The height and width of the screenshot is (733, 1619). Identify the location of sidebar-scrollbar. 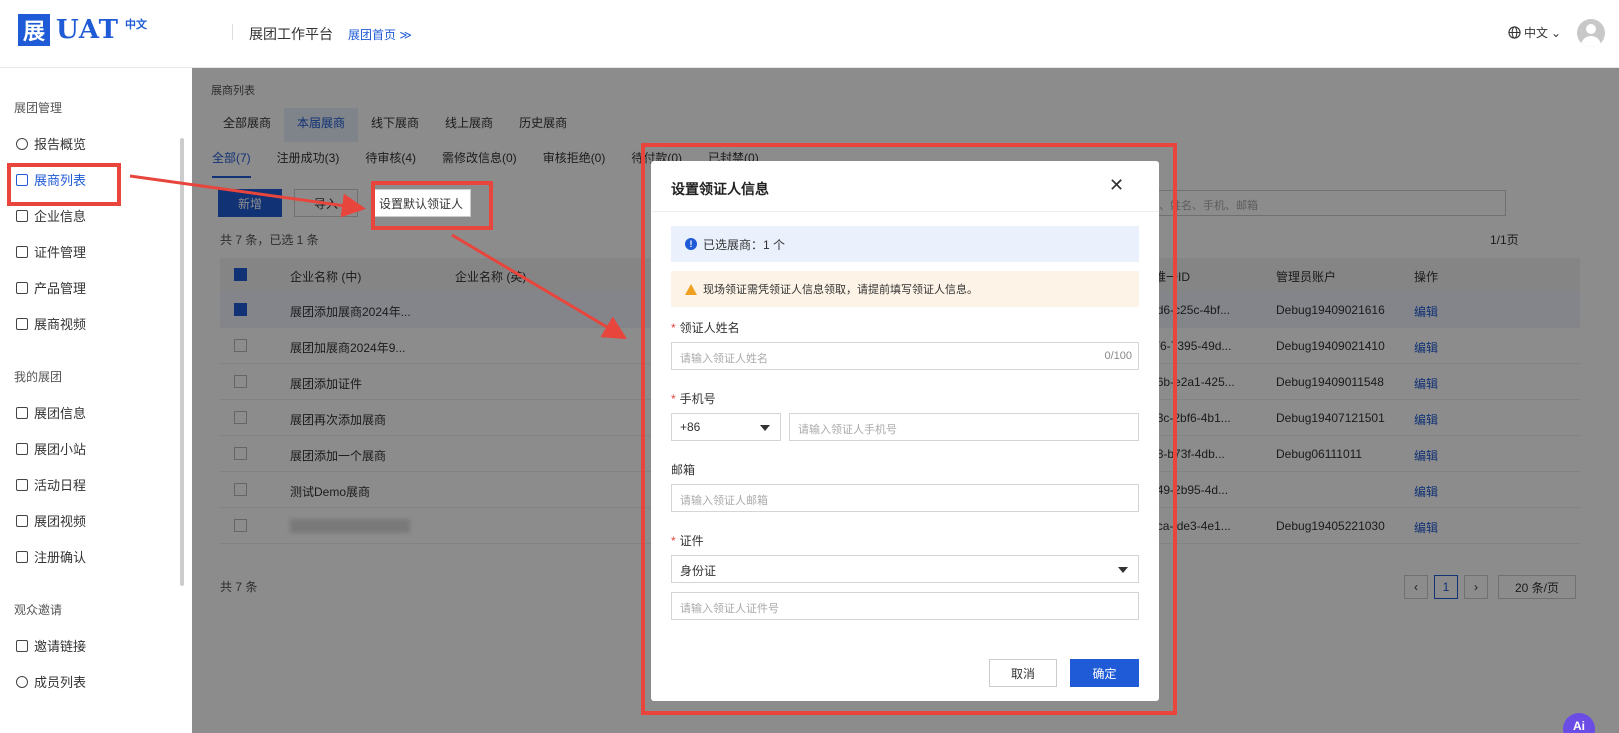
(182, 362).